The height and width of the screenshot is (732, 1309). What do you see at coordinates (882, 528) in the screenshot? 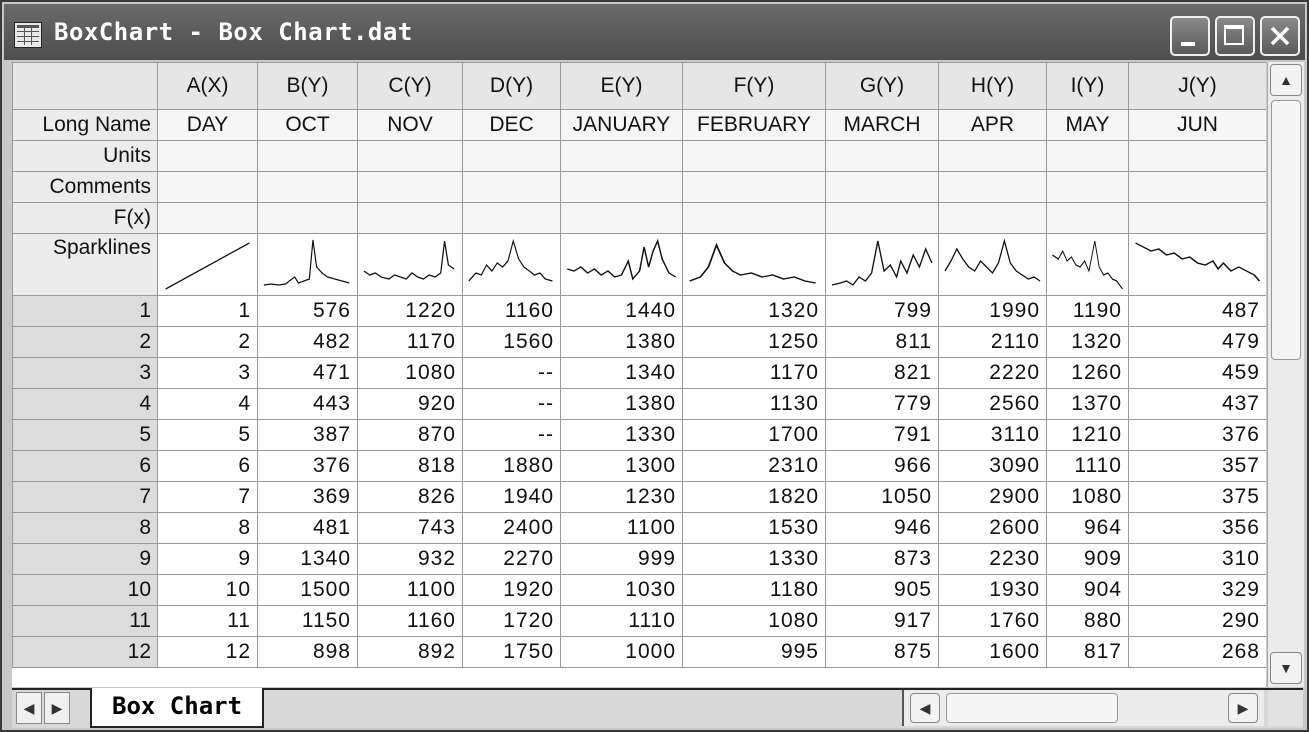
I see `table-cell: 946` at bounding box center [882, 528].